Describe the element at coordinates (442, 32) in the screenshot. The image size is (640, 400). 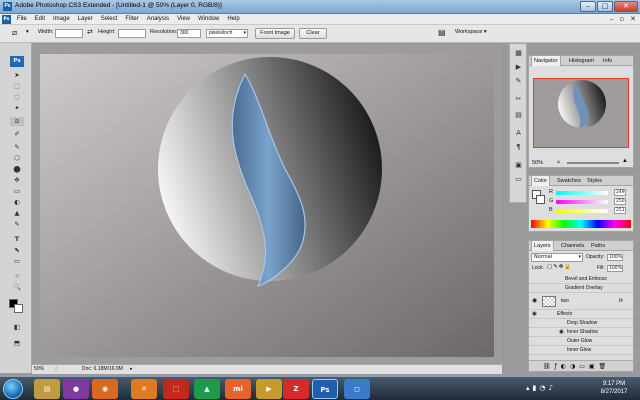
I see `palette-well-icon: ▤` at that location.